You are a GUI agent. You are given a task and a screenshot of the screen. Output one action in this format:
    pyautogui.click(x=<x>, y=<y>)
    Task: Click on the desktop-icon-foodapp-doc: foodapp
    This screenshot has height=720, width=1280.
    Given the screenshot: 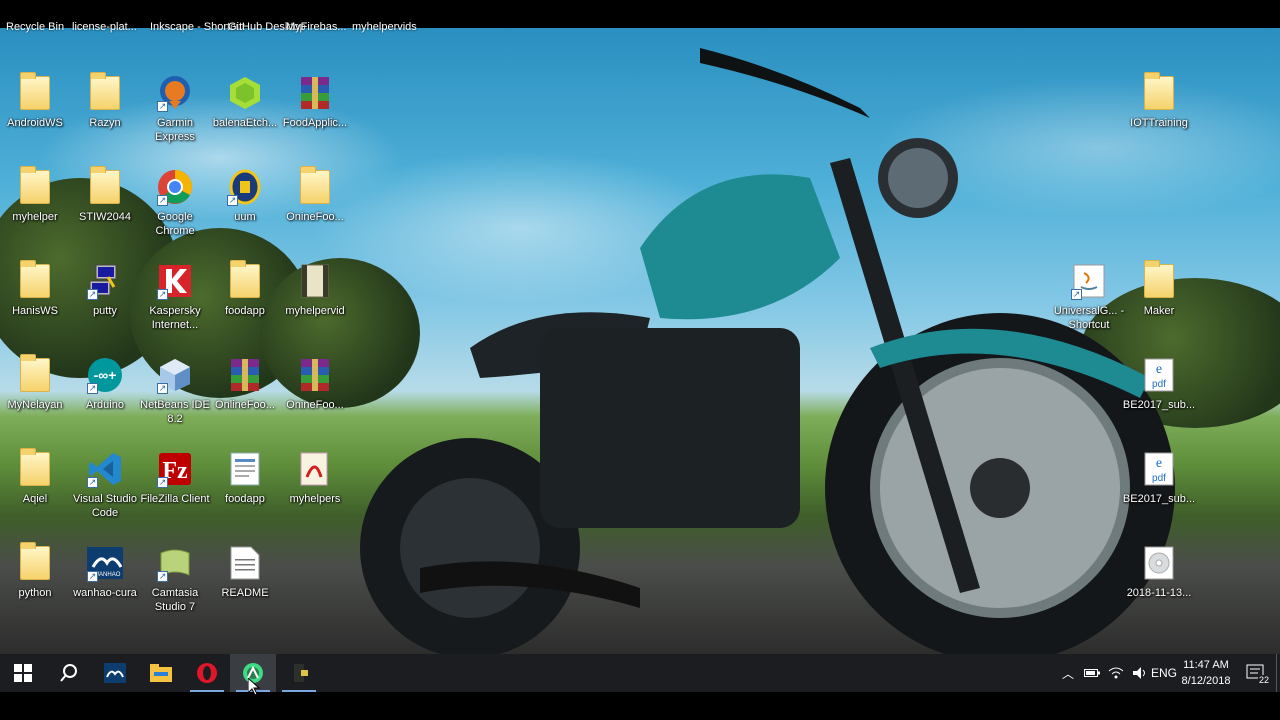 What is the action you would take?
    pyautogui.click(x=245, y=490)
    